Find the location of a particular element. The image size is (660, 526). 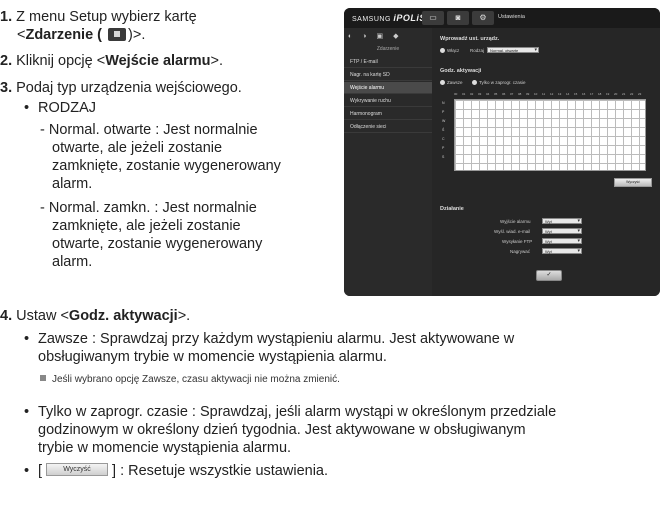

menu-item-sd: Nagr. na kartę SD is located at coordinates (388, 75).